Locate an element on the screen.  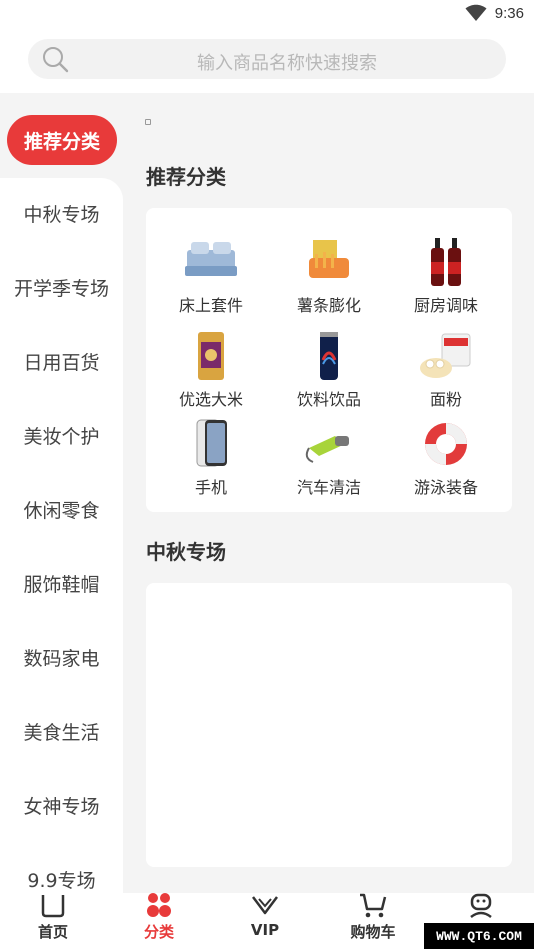
category-item: 游泳装备 is located at coordinates (446, 458).